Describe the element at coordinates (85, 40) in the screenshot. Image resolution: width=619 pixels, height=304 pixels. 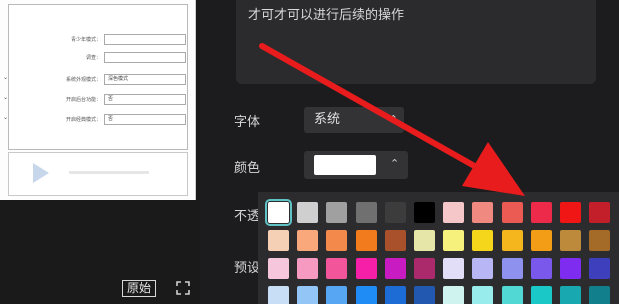
I see `form-row-label: 青少年模式：` at that location.